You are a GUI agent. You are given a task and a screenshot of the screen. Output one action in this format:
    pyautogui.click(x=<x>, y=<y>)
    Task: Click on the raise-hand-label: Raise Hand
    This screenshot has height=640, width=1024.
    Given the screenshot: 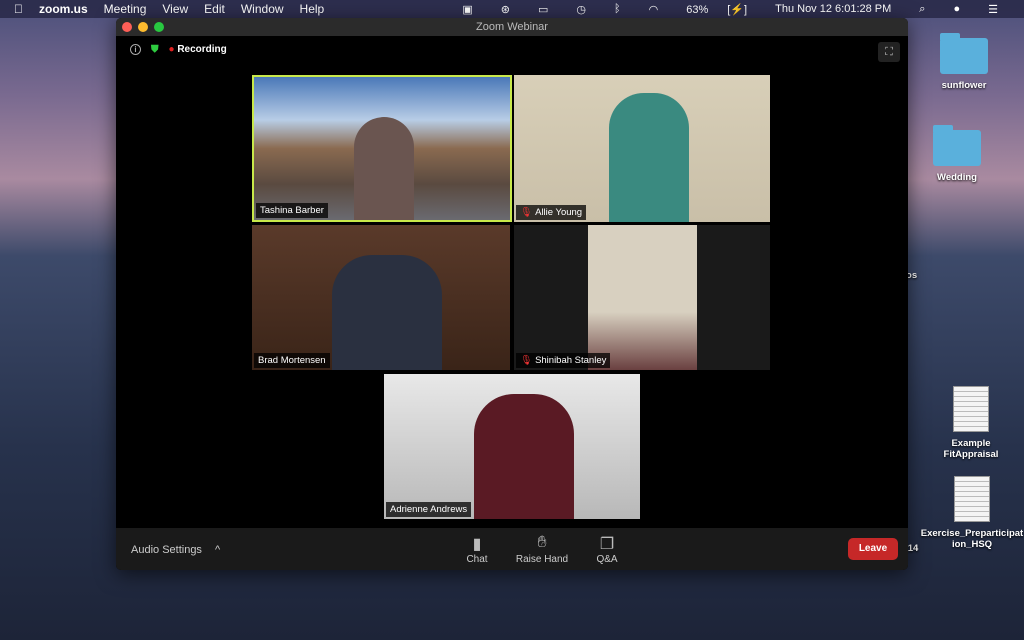 What is the action you would take?
    pyautogui.click(x=542, y=559)
    